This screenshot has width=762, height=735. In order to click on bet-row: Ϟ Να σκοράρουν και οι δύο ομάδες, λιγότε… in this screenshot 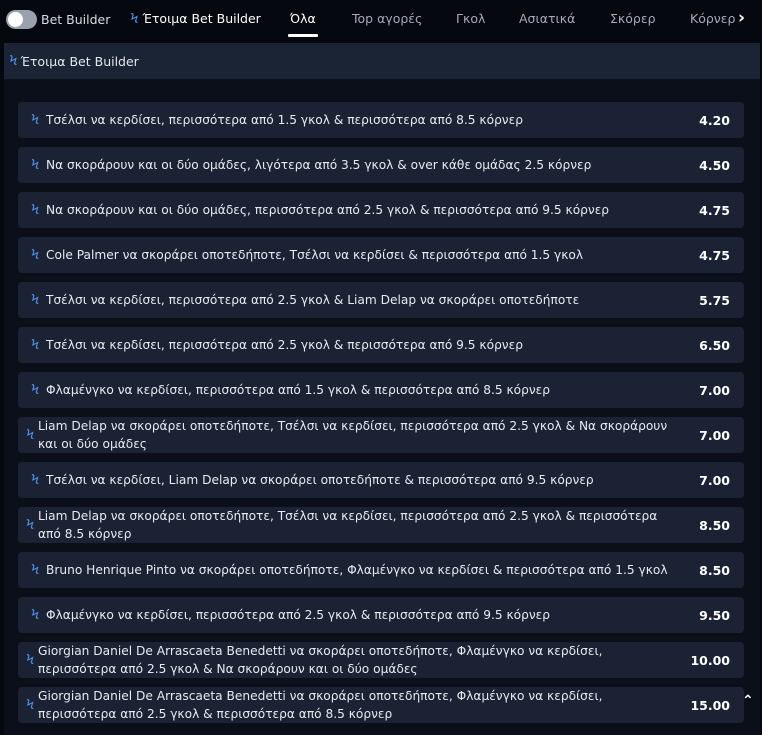, I will do `click(381, 165)`.